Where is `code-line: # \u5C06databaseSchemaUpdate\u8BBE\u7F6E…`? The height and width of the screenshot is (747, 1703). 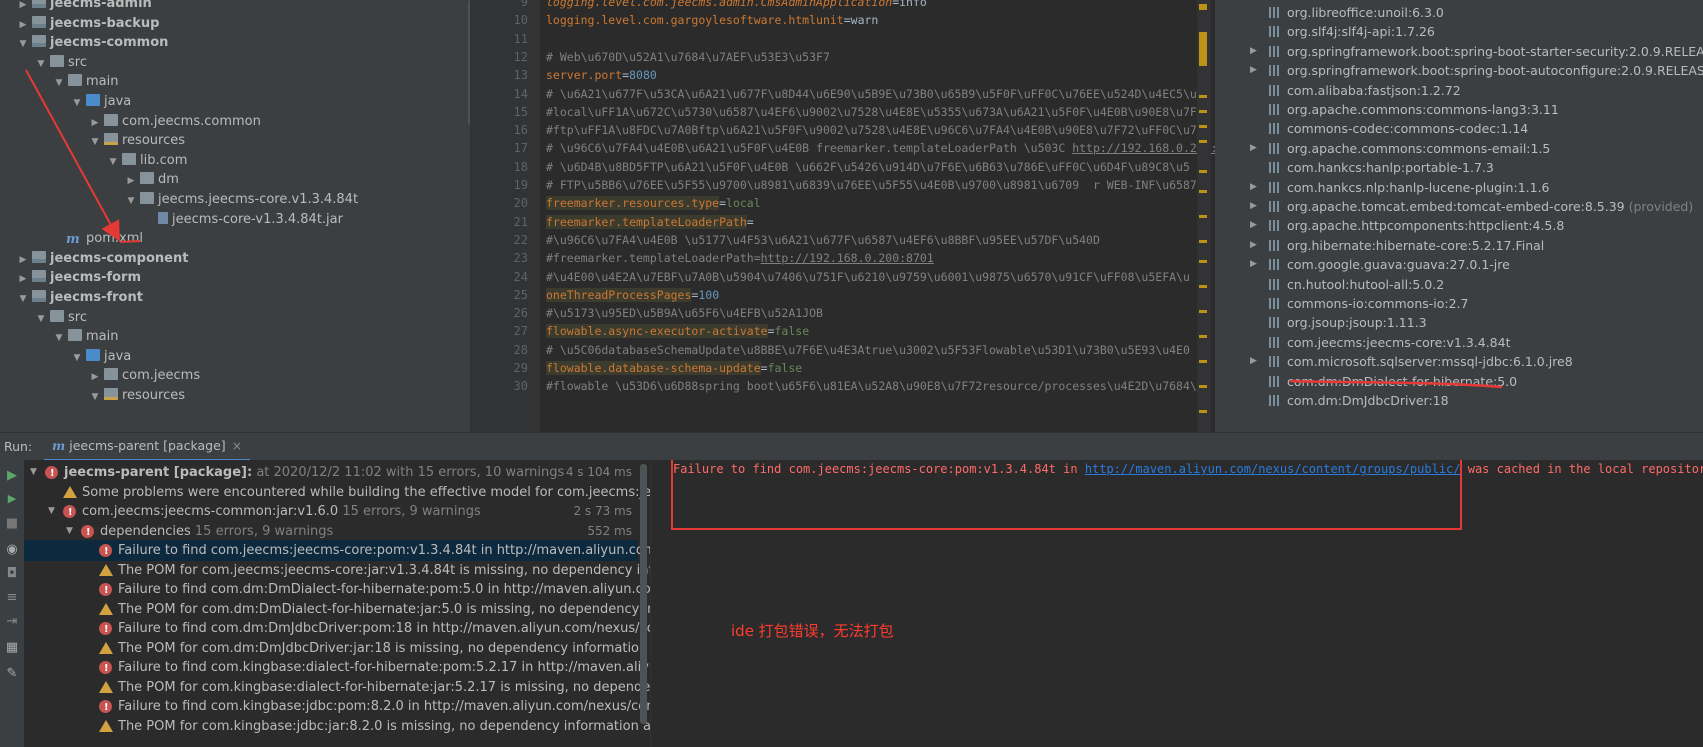 code-line: # \u5C06databaseSchemaUpdate\u8BBE\u7F6E… is located at coordinates (868, 350).